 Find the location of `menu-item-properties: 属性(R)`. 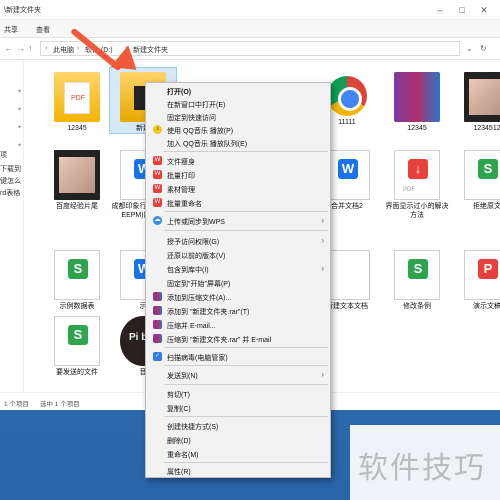

menu-item-properties: 属性(R) is located at coordinates (238, 471).